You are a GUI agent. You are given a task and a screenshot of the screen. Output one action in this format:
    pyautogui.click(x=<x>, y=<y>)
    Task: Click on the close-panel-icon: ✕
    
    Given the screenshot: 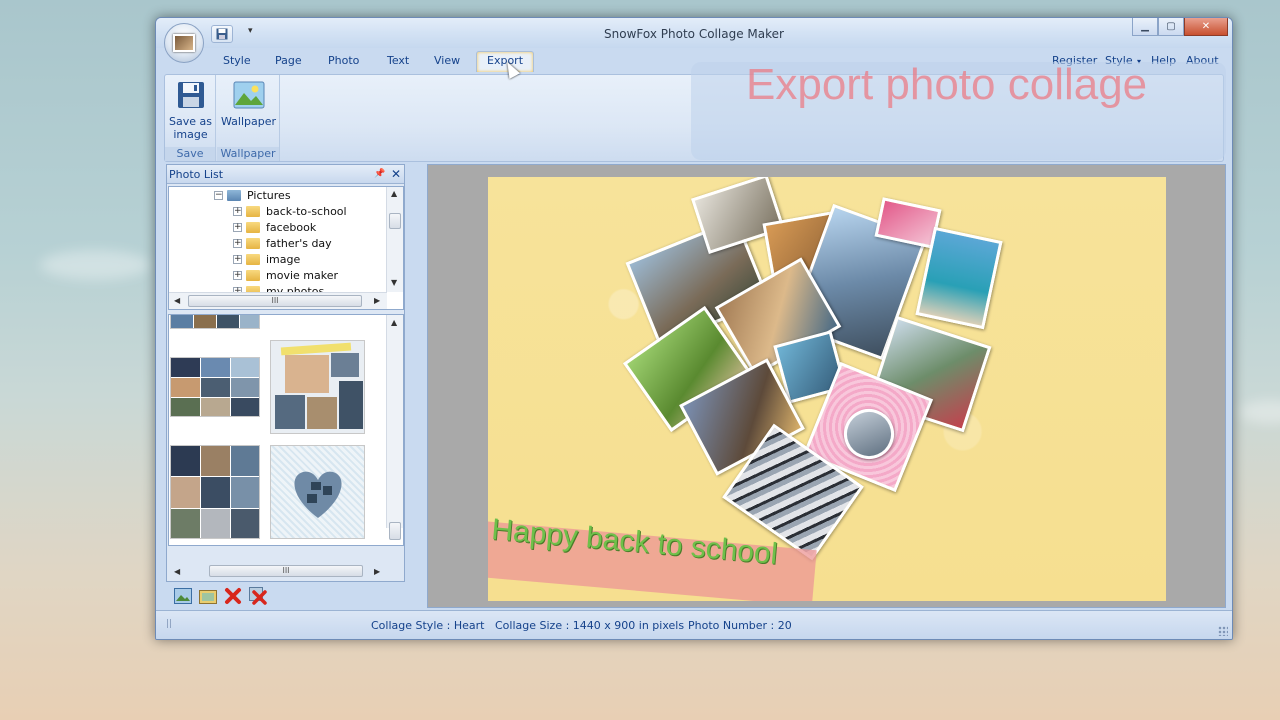 What is the action you would take?
    pyautogui.click(x=396, y=174)
    